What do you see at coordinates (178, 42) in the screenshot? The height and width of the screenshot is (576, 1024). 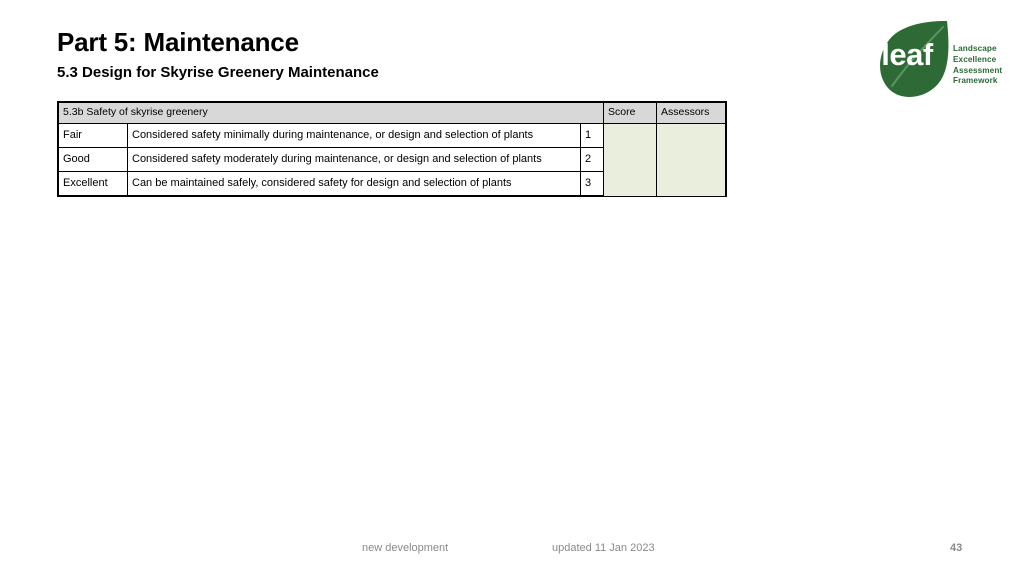 I see `page-title: Part 5: Maintenance` at bounding box center [178, 42].